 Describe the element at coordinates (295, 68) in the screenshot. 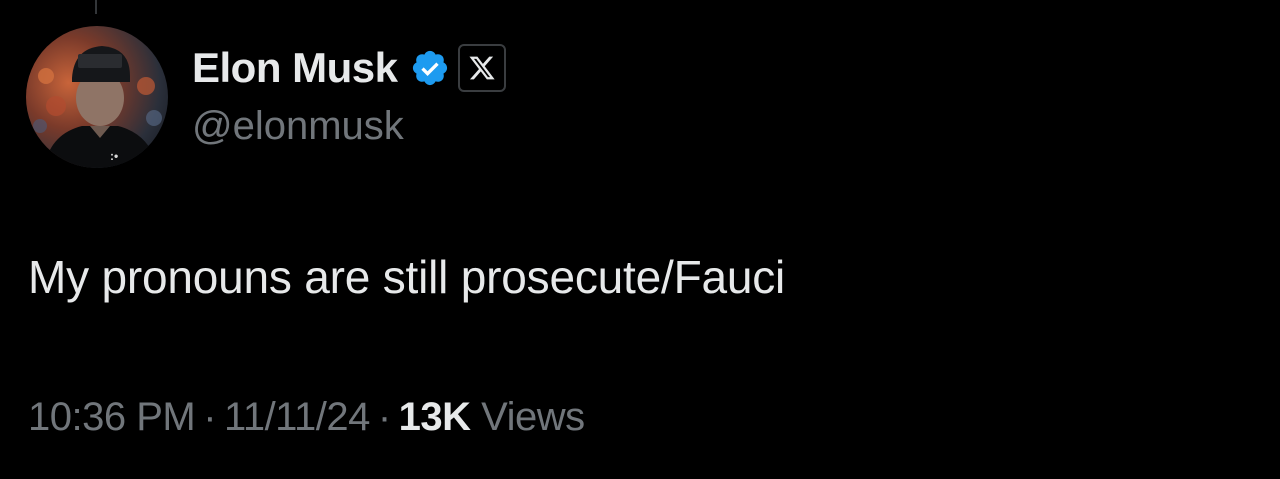

I see `display-name: Elon Musk` at that location.